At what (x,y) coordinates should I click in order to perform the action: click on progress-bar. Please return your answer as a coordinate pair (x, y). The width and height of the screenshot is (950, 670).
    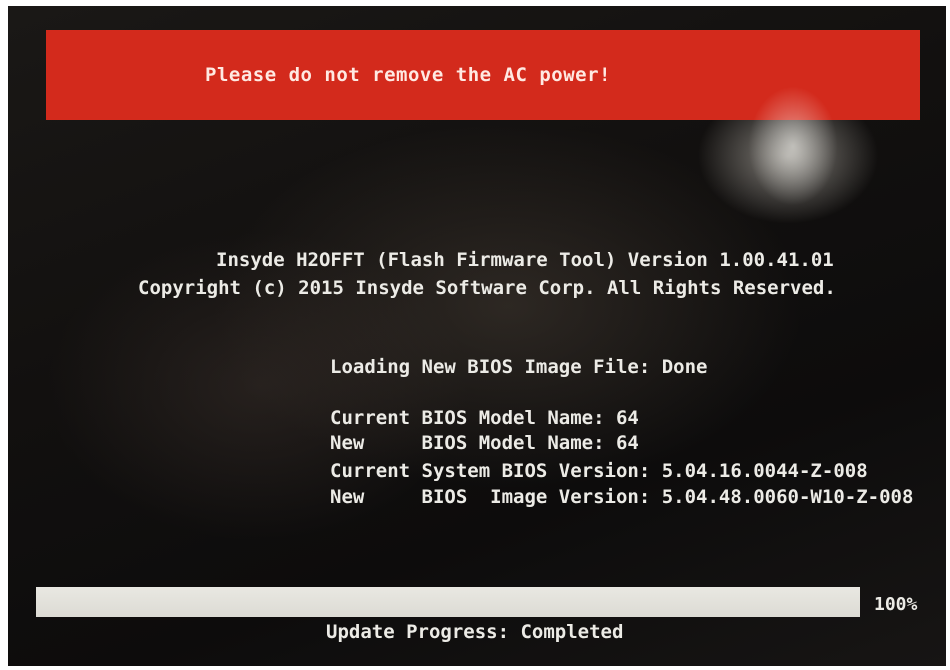
    Looking at the image, I should click on (448, 602).